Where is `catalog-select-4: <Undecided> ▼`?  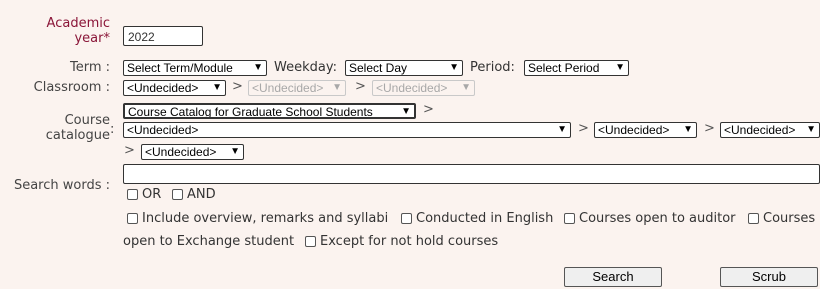
catalog-select-4: <Undecided> ▼ is located at coordinates (192, 152).